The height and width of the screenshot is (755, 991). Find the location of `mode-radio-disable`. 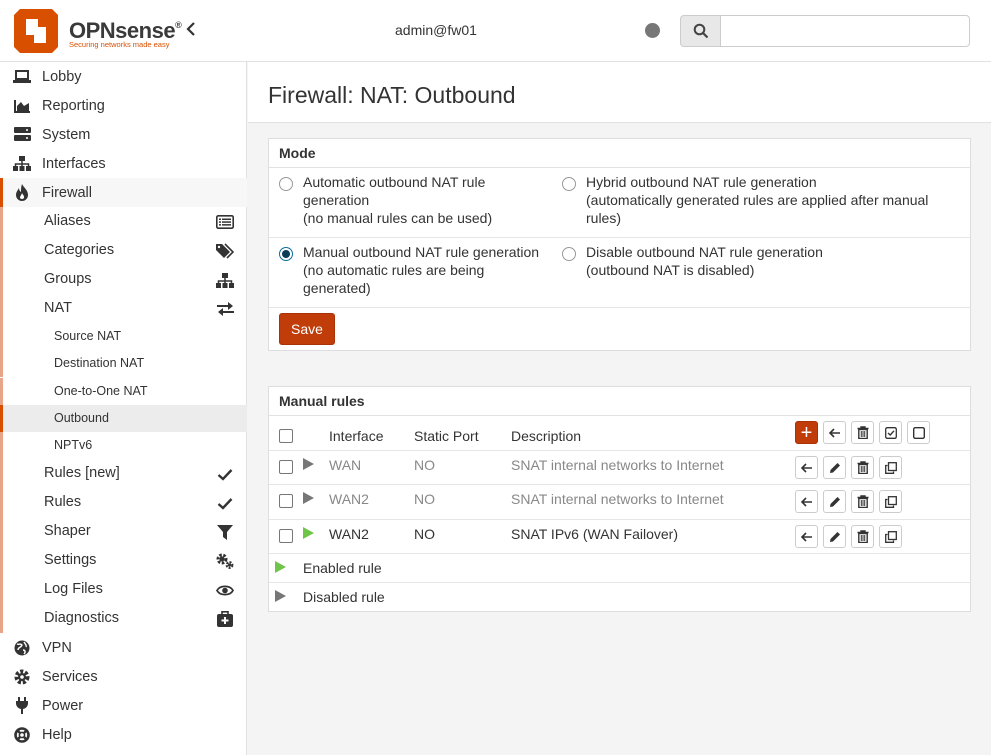

mode-radio-disable is located at coordinates (569, 254).